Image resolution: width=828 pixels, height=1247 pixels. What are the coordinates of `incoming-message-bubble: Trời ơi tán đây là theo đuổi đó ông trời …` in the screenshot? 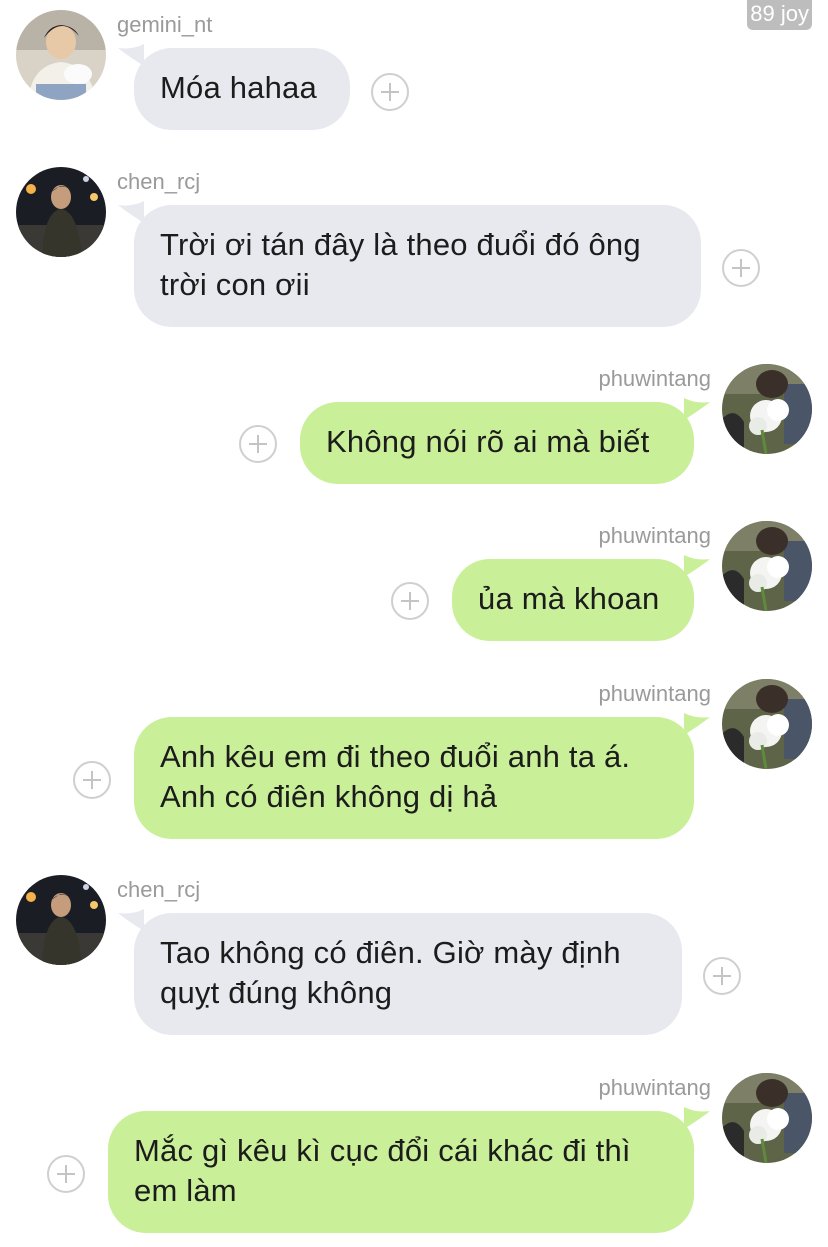 It's located at (417, 266).